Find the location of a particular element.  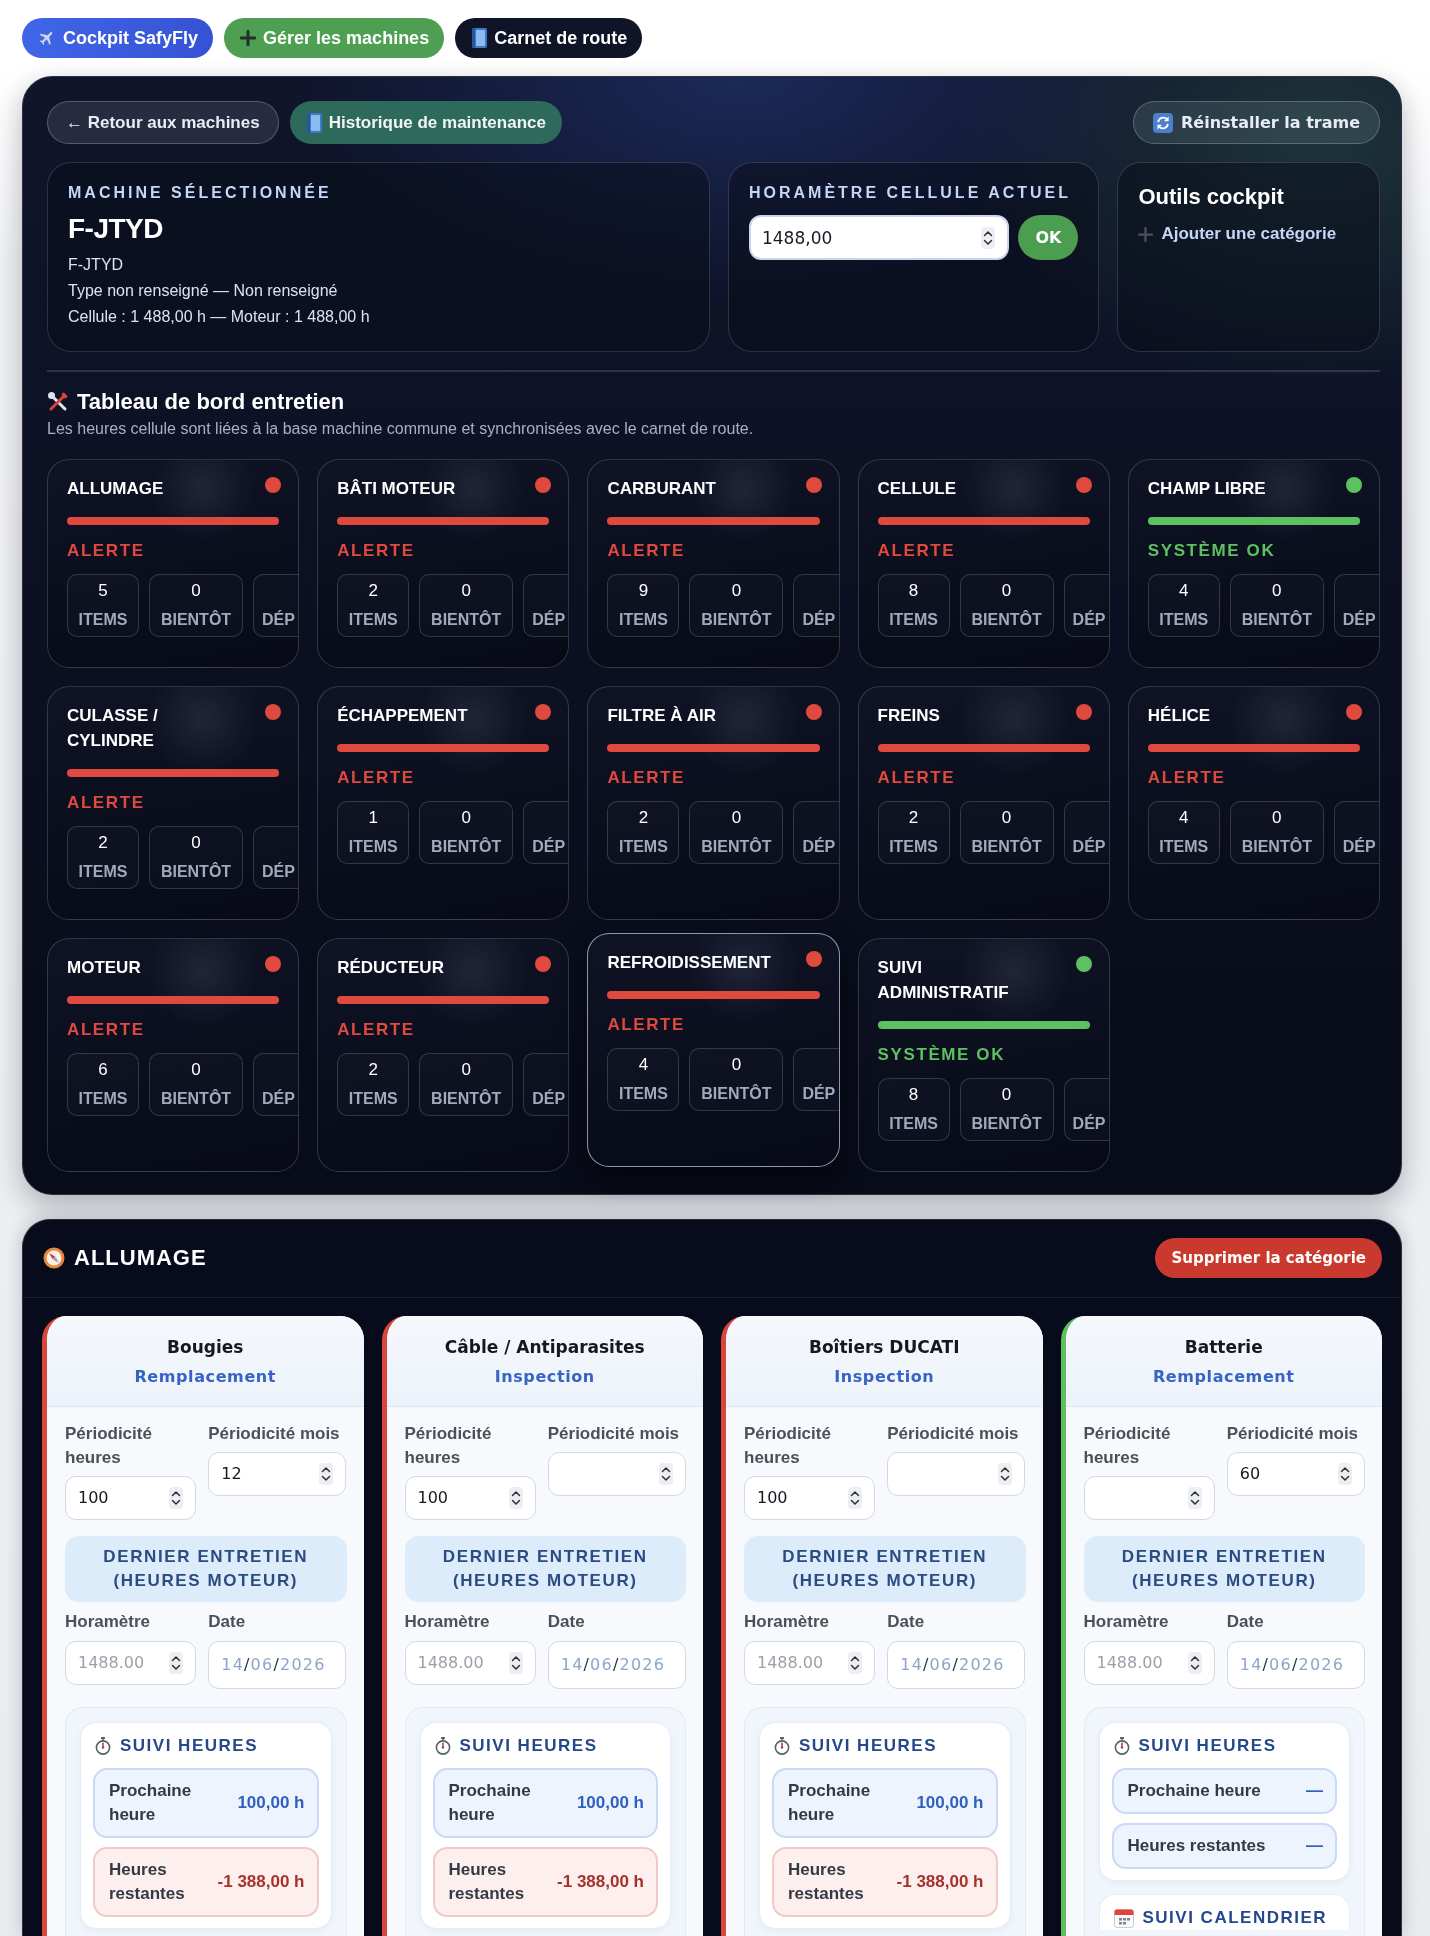

nav-button: Cockpit SafyFly is located at coordinates (118, 38).